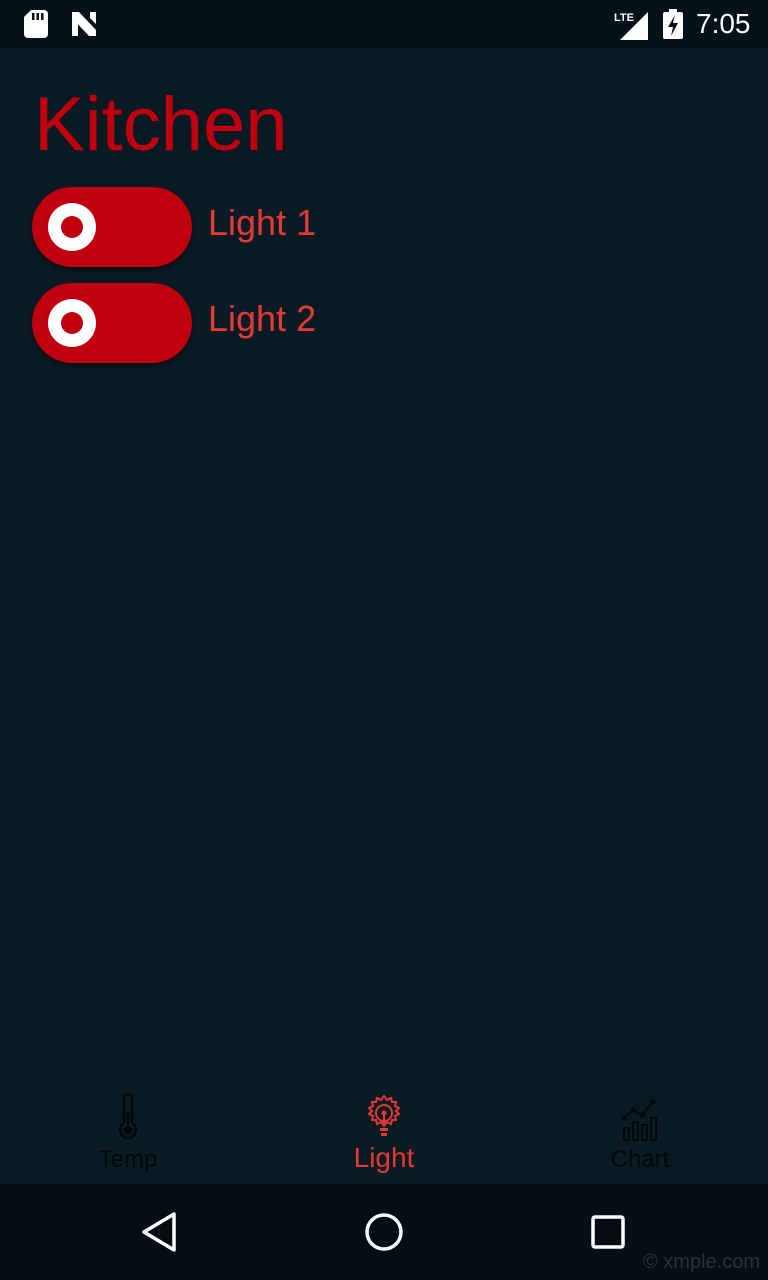 The height and width of the screenshot is (1280, 768). I want to click on back-icon, so click(160, 1232).